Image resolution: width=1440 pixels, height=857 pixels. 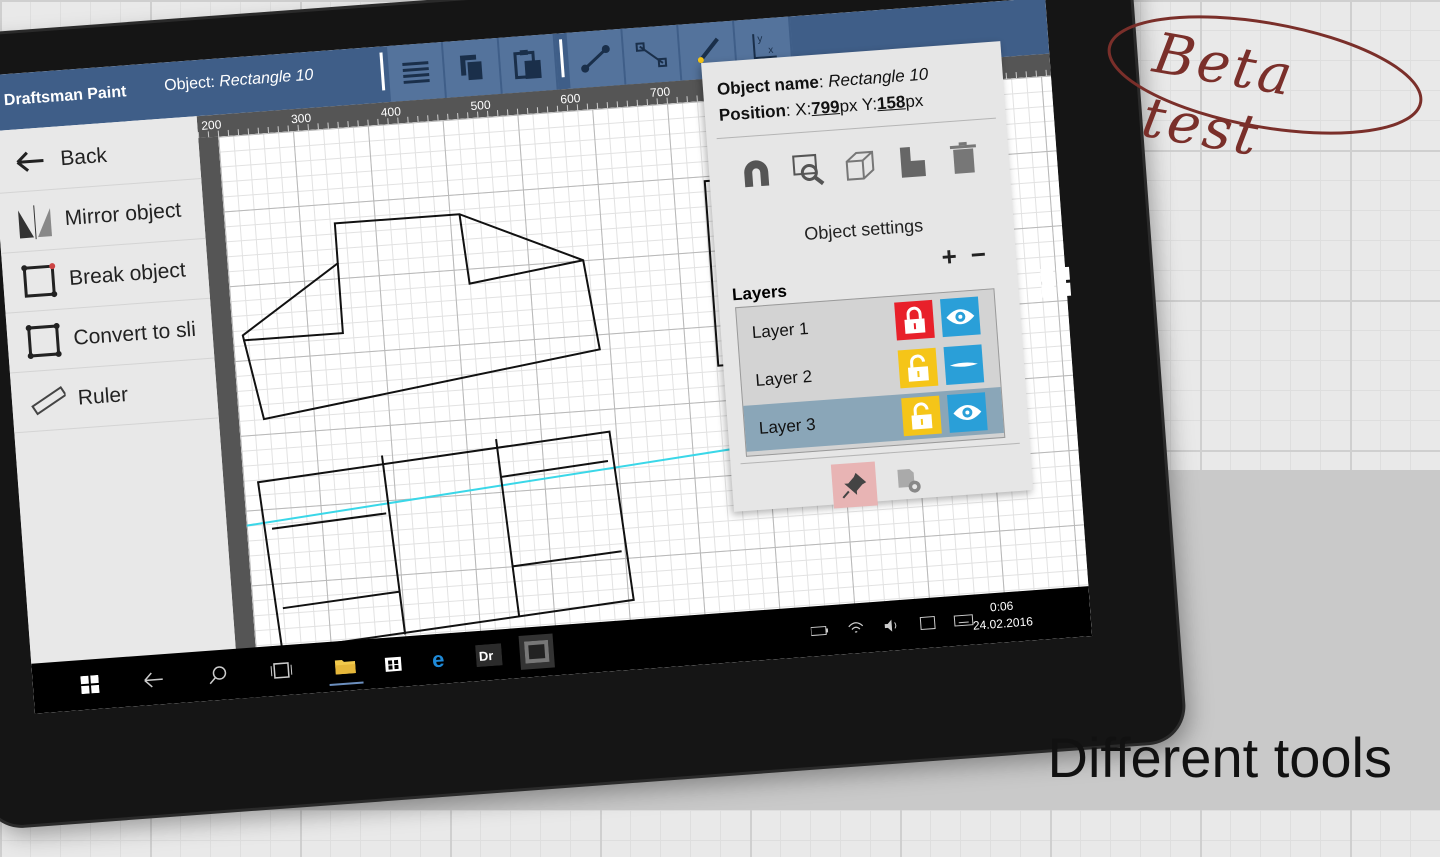 I want to click on step-shape-icon, so click(x=912, y=162).